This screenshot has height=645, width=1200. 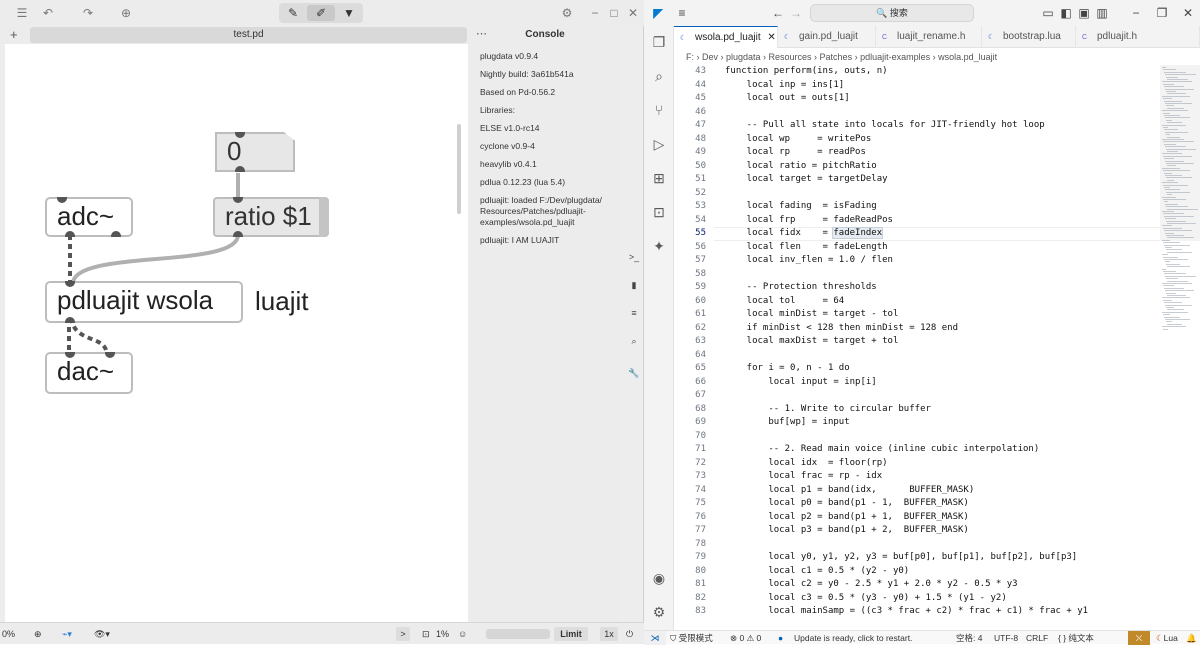 What do you see at coordinates (321, 13) in the screenshot?
I see `run-mode-icon: ✐` at bounding box center [321, 13].